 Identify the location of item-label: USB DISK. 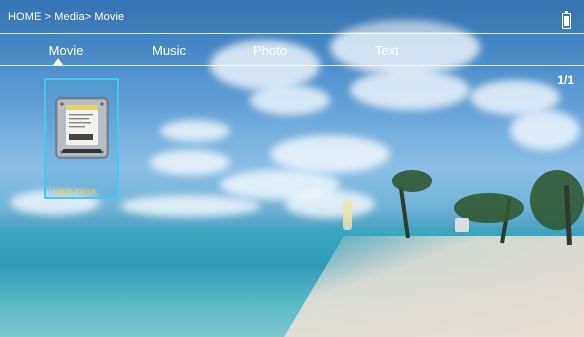
(75, 192).